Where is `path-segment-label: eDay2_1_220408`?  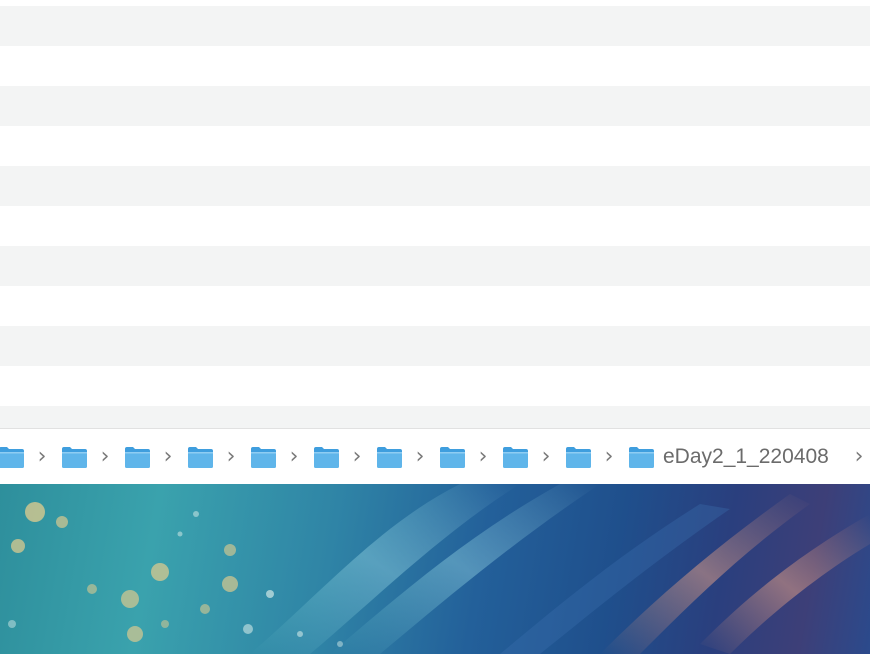
path-segment-label: eDay2_1_220408 is located at coordinates (746, 457).